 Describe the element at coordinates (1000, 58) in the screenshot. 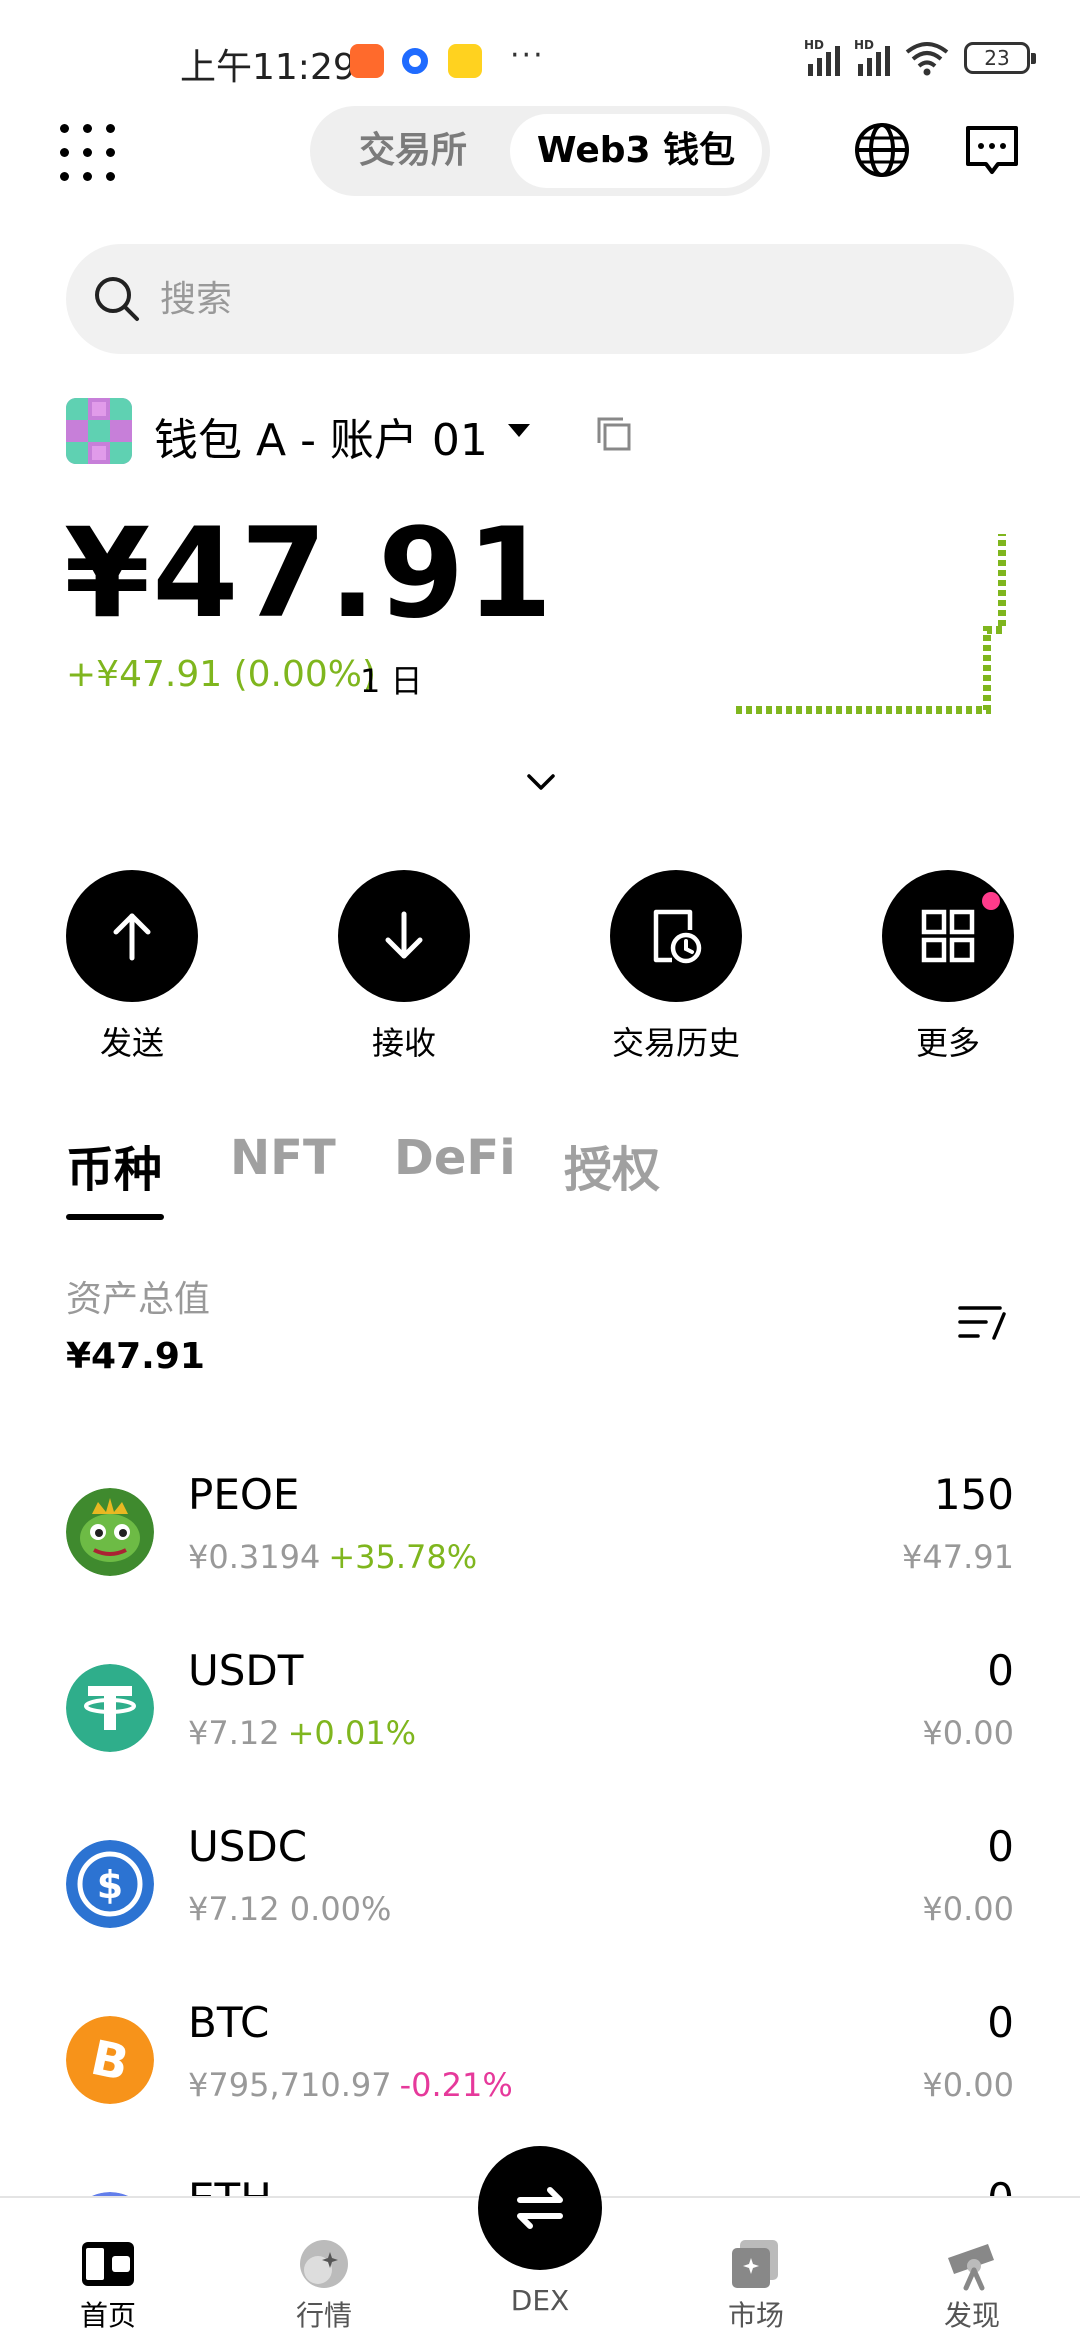

I see `battery-icon: 23` at that location.